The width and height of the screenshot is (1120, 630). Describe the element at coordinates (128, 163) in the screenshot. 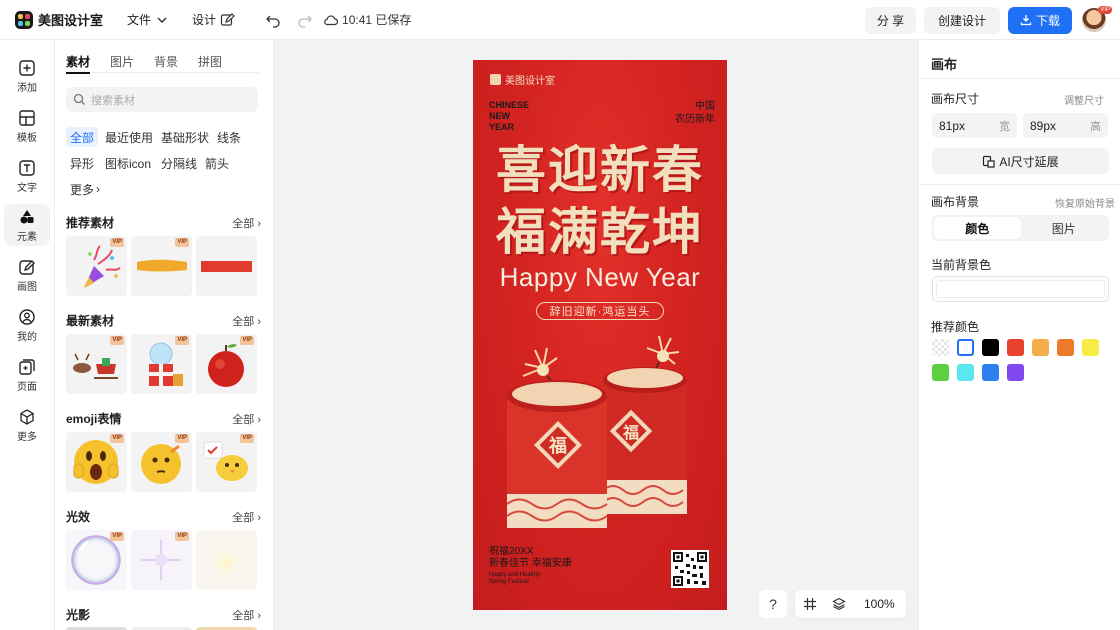

I see `chip-icons: 图标icon` at that location.